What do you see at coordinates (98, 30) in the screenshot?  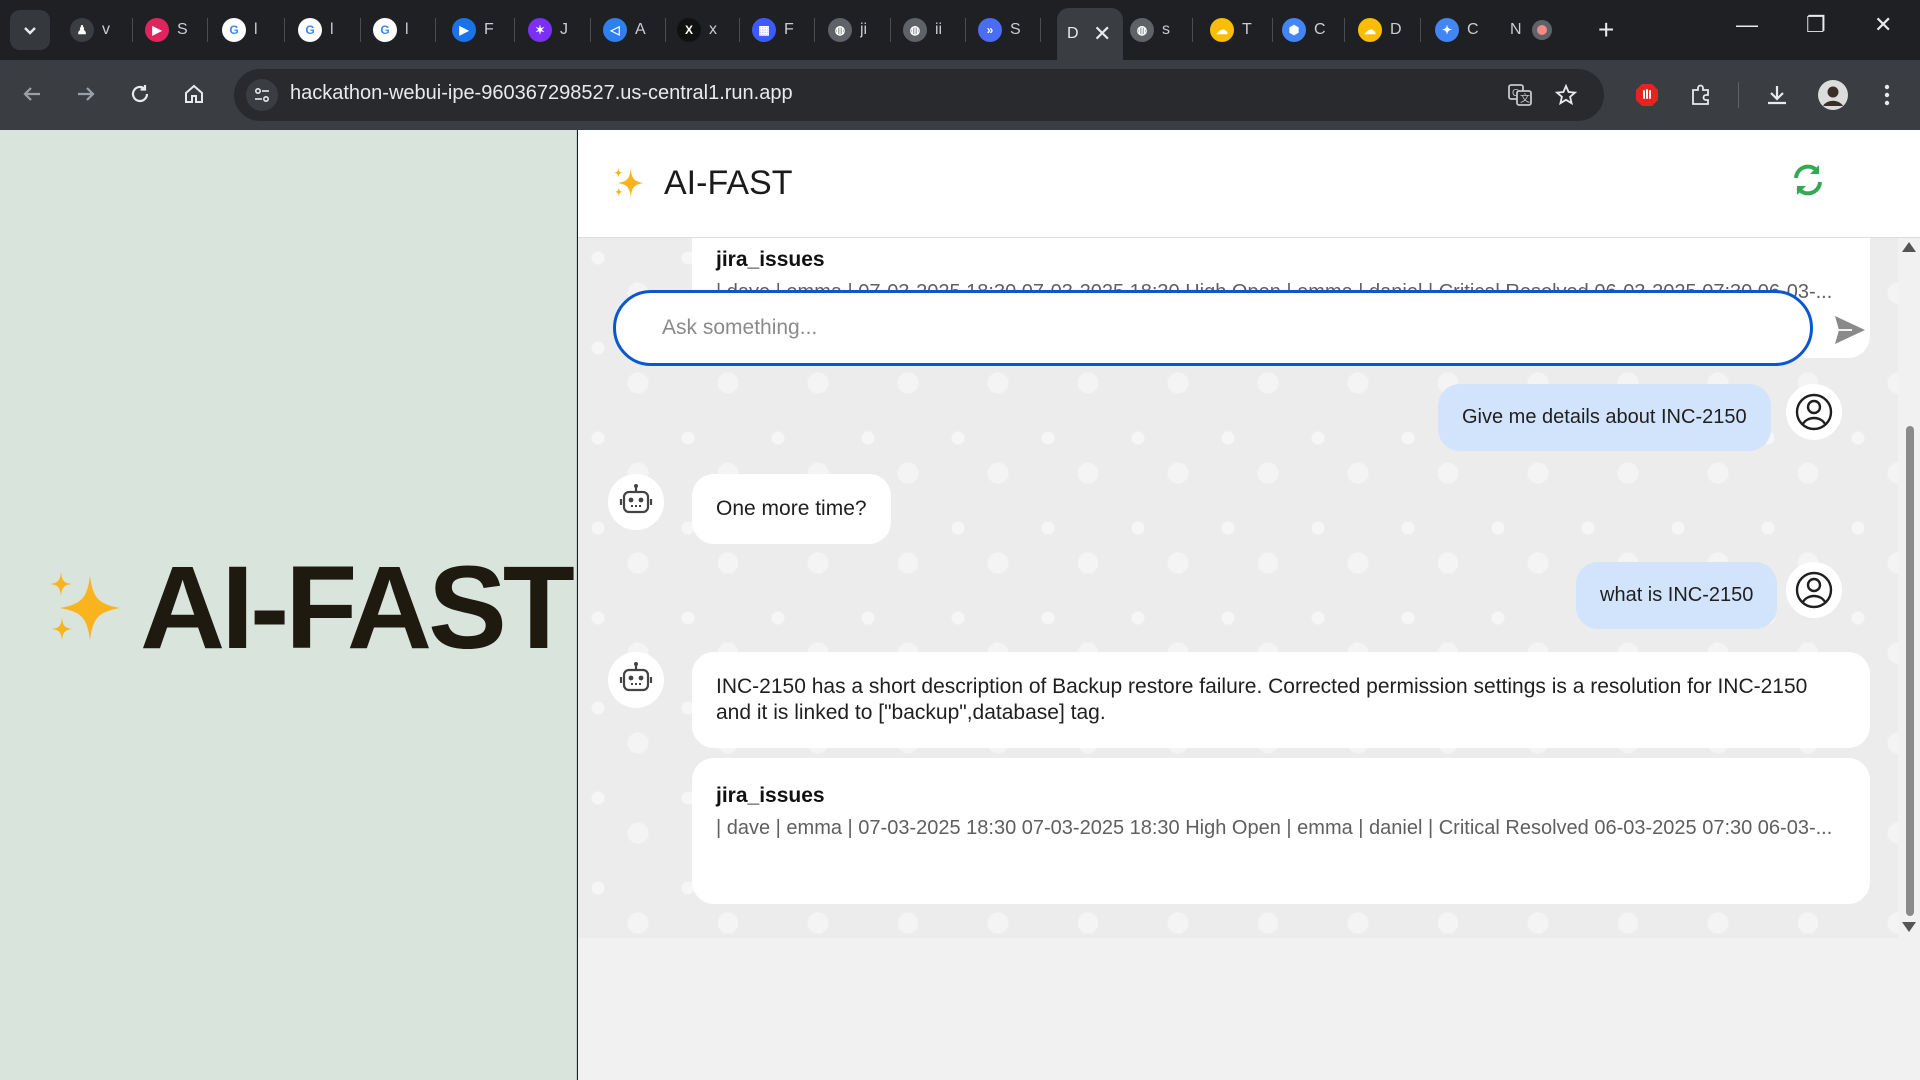 I see `browser-tab: ♟ v` at bounding box center [98, 30].